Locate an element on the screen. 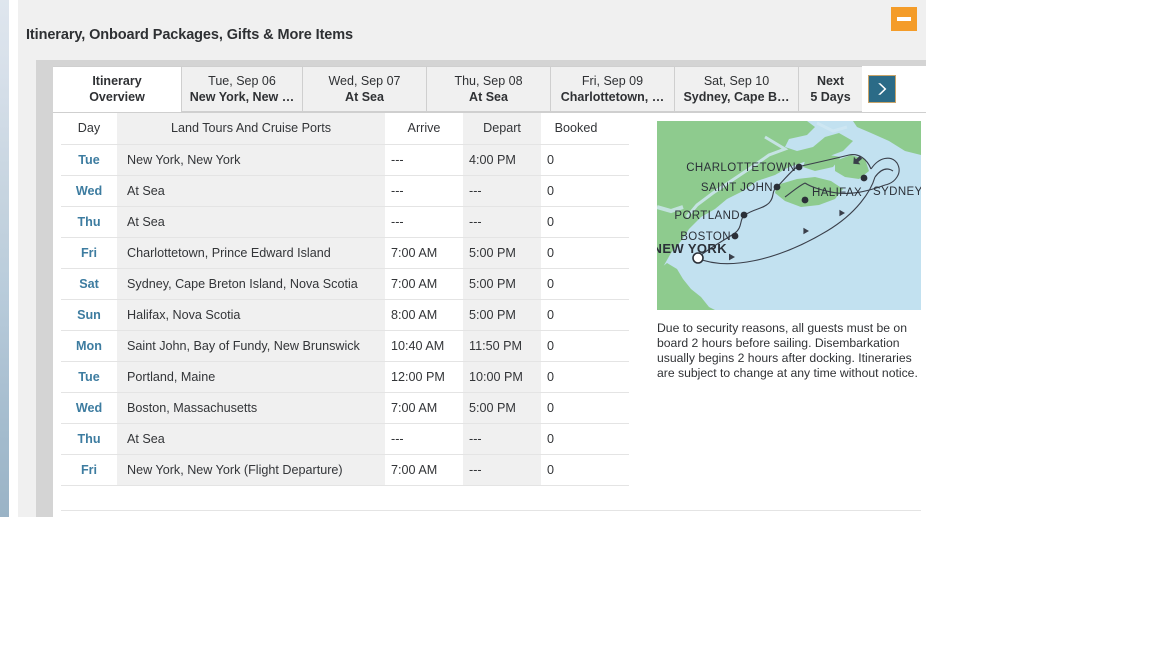  table-row: Tue Portland, Maine 12:00 PM 10:00 PM 0 is located at coordinates (345, 377).